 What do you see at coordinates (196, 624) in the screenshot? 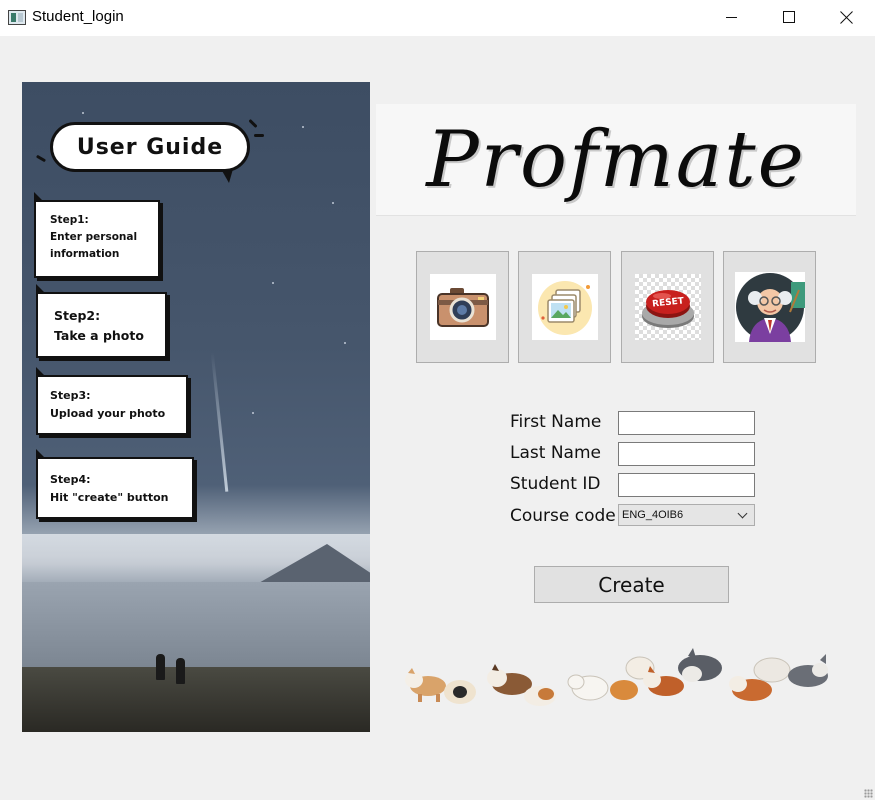
I see `lake` at bounding box center [196, 624].